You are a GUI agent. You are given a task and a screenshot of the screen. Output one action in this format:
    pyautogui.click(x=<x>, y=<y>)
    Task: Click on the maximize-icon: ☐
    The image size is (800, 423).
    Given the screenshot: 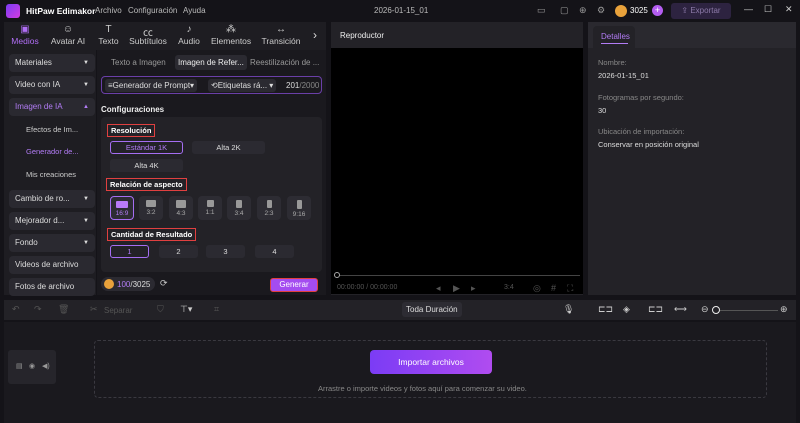 What is the action you would take?
    pyautogui.click(x=768, y=9)
    